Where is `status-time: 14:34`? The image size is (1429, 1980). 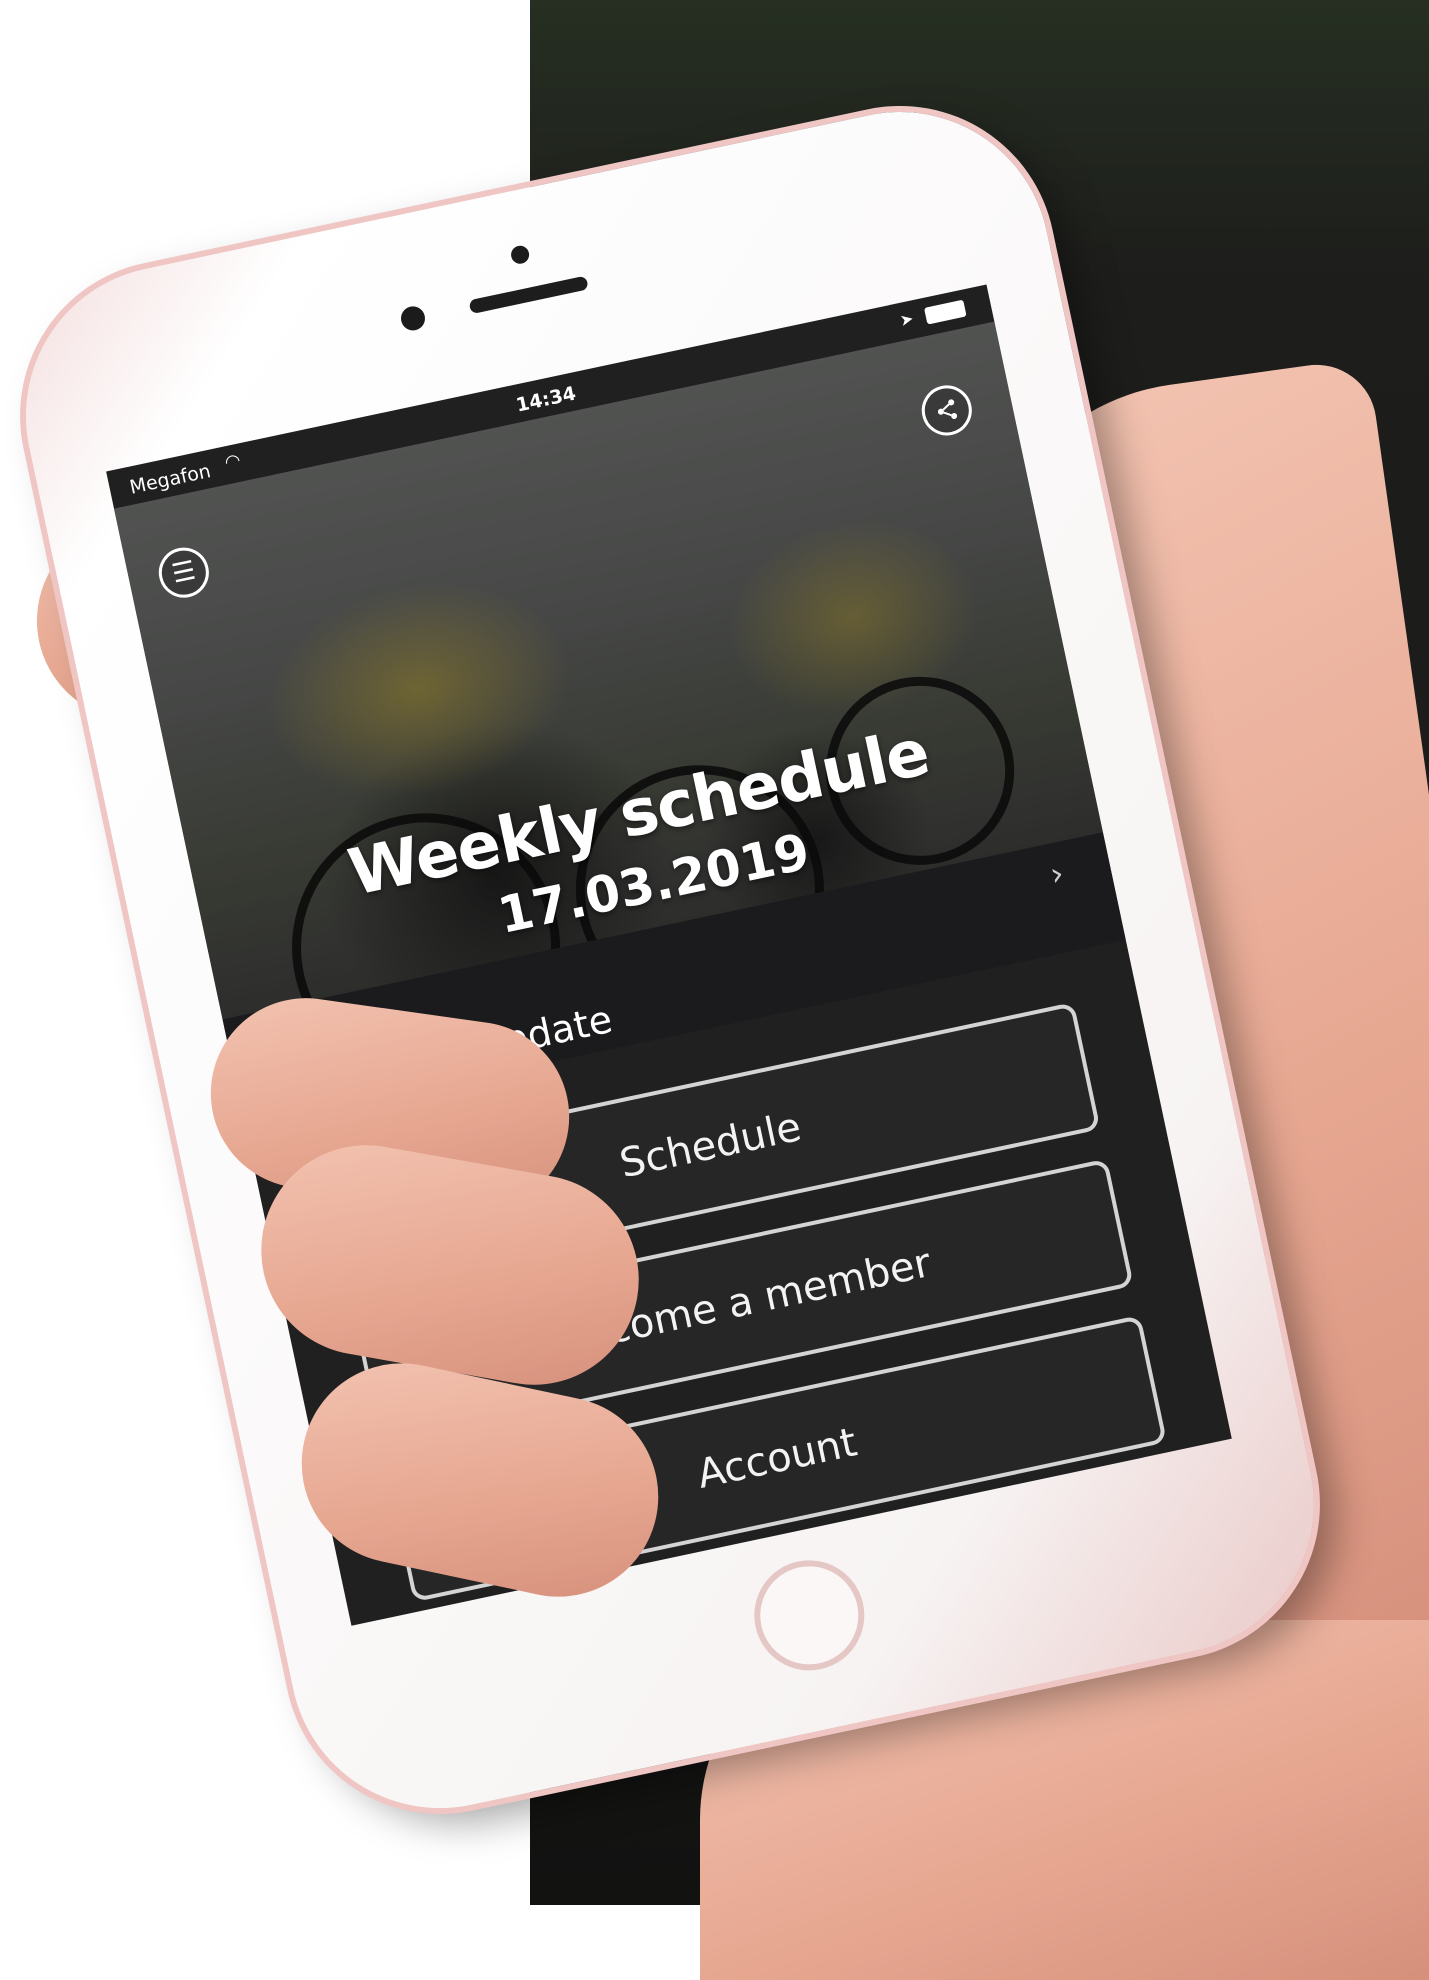 status-time: 14:34 is located at coordinates (546, 399).